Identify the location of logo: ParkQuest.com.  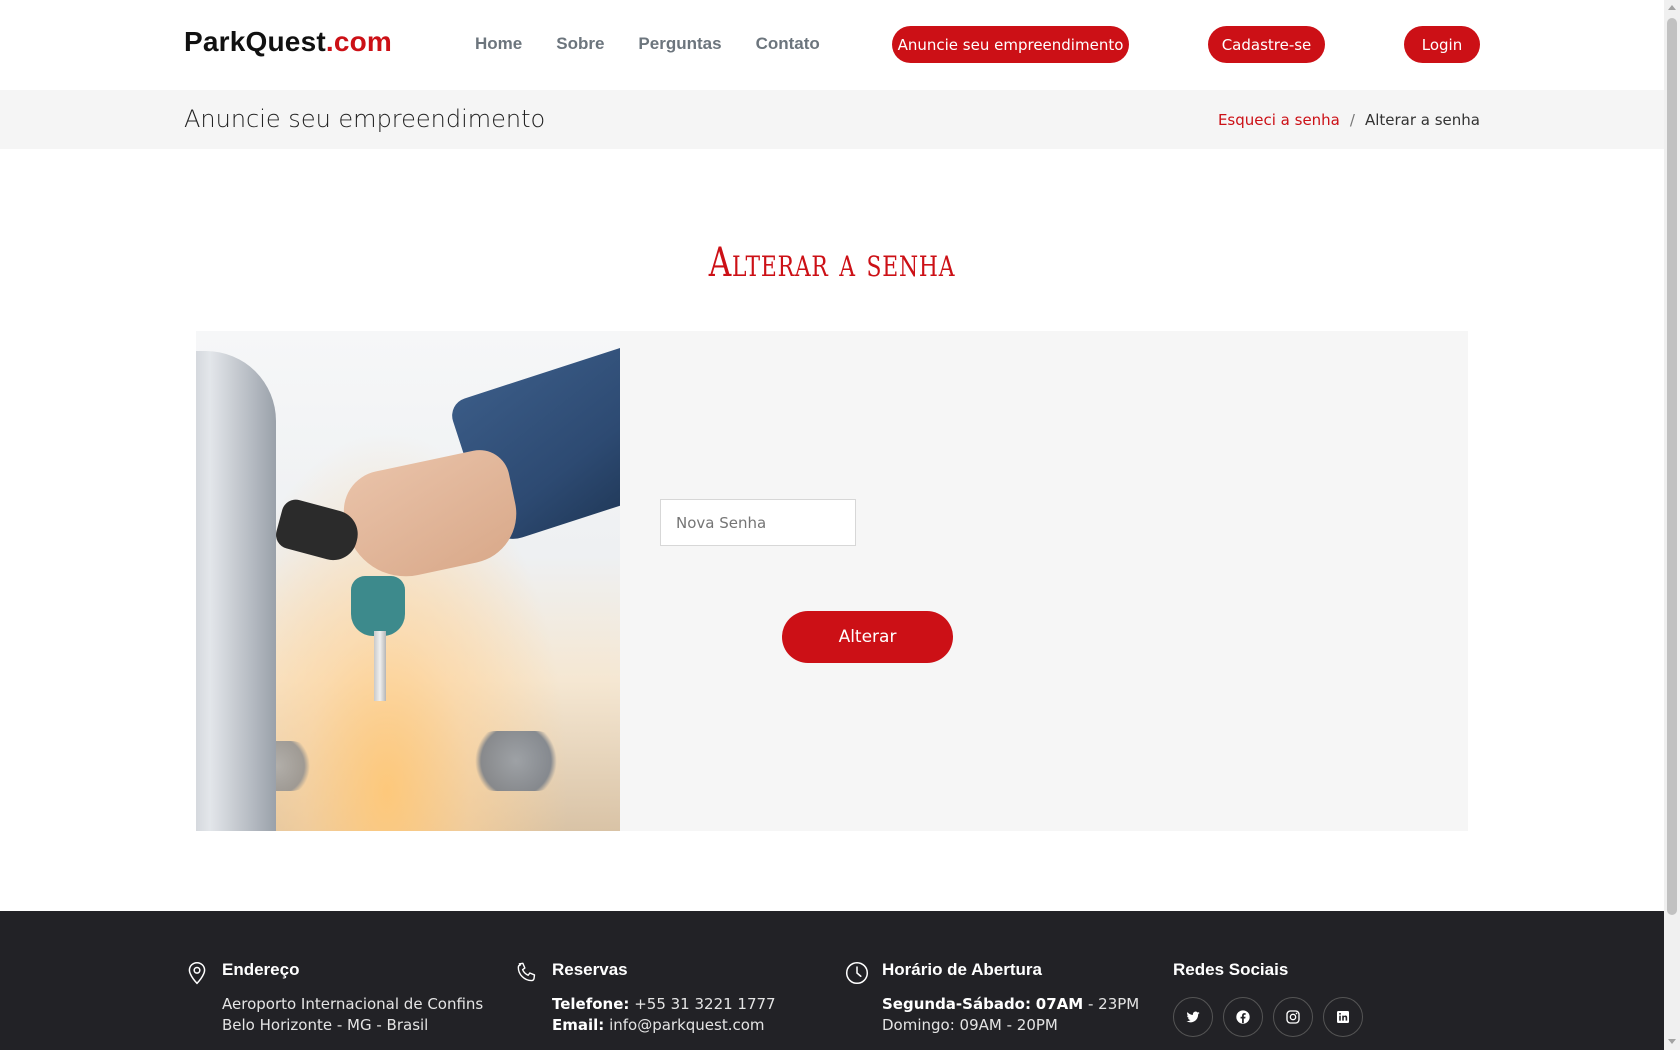
(288, 42).